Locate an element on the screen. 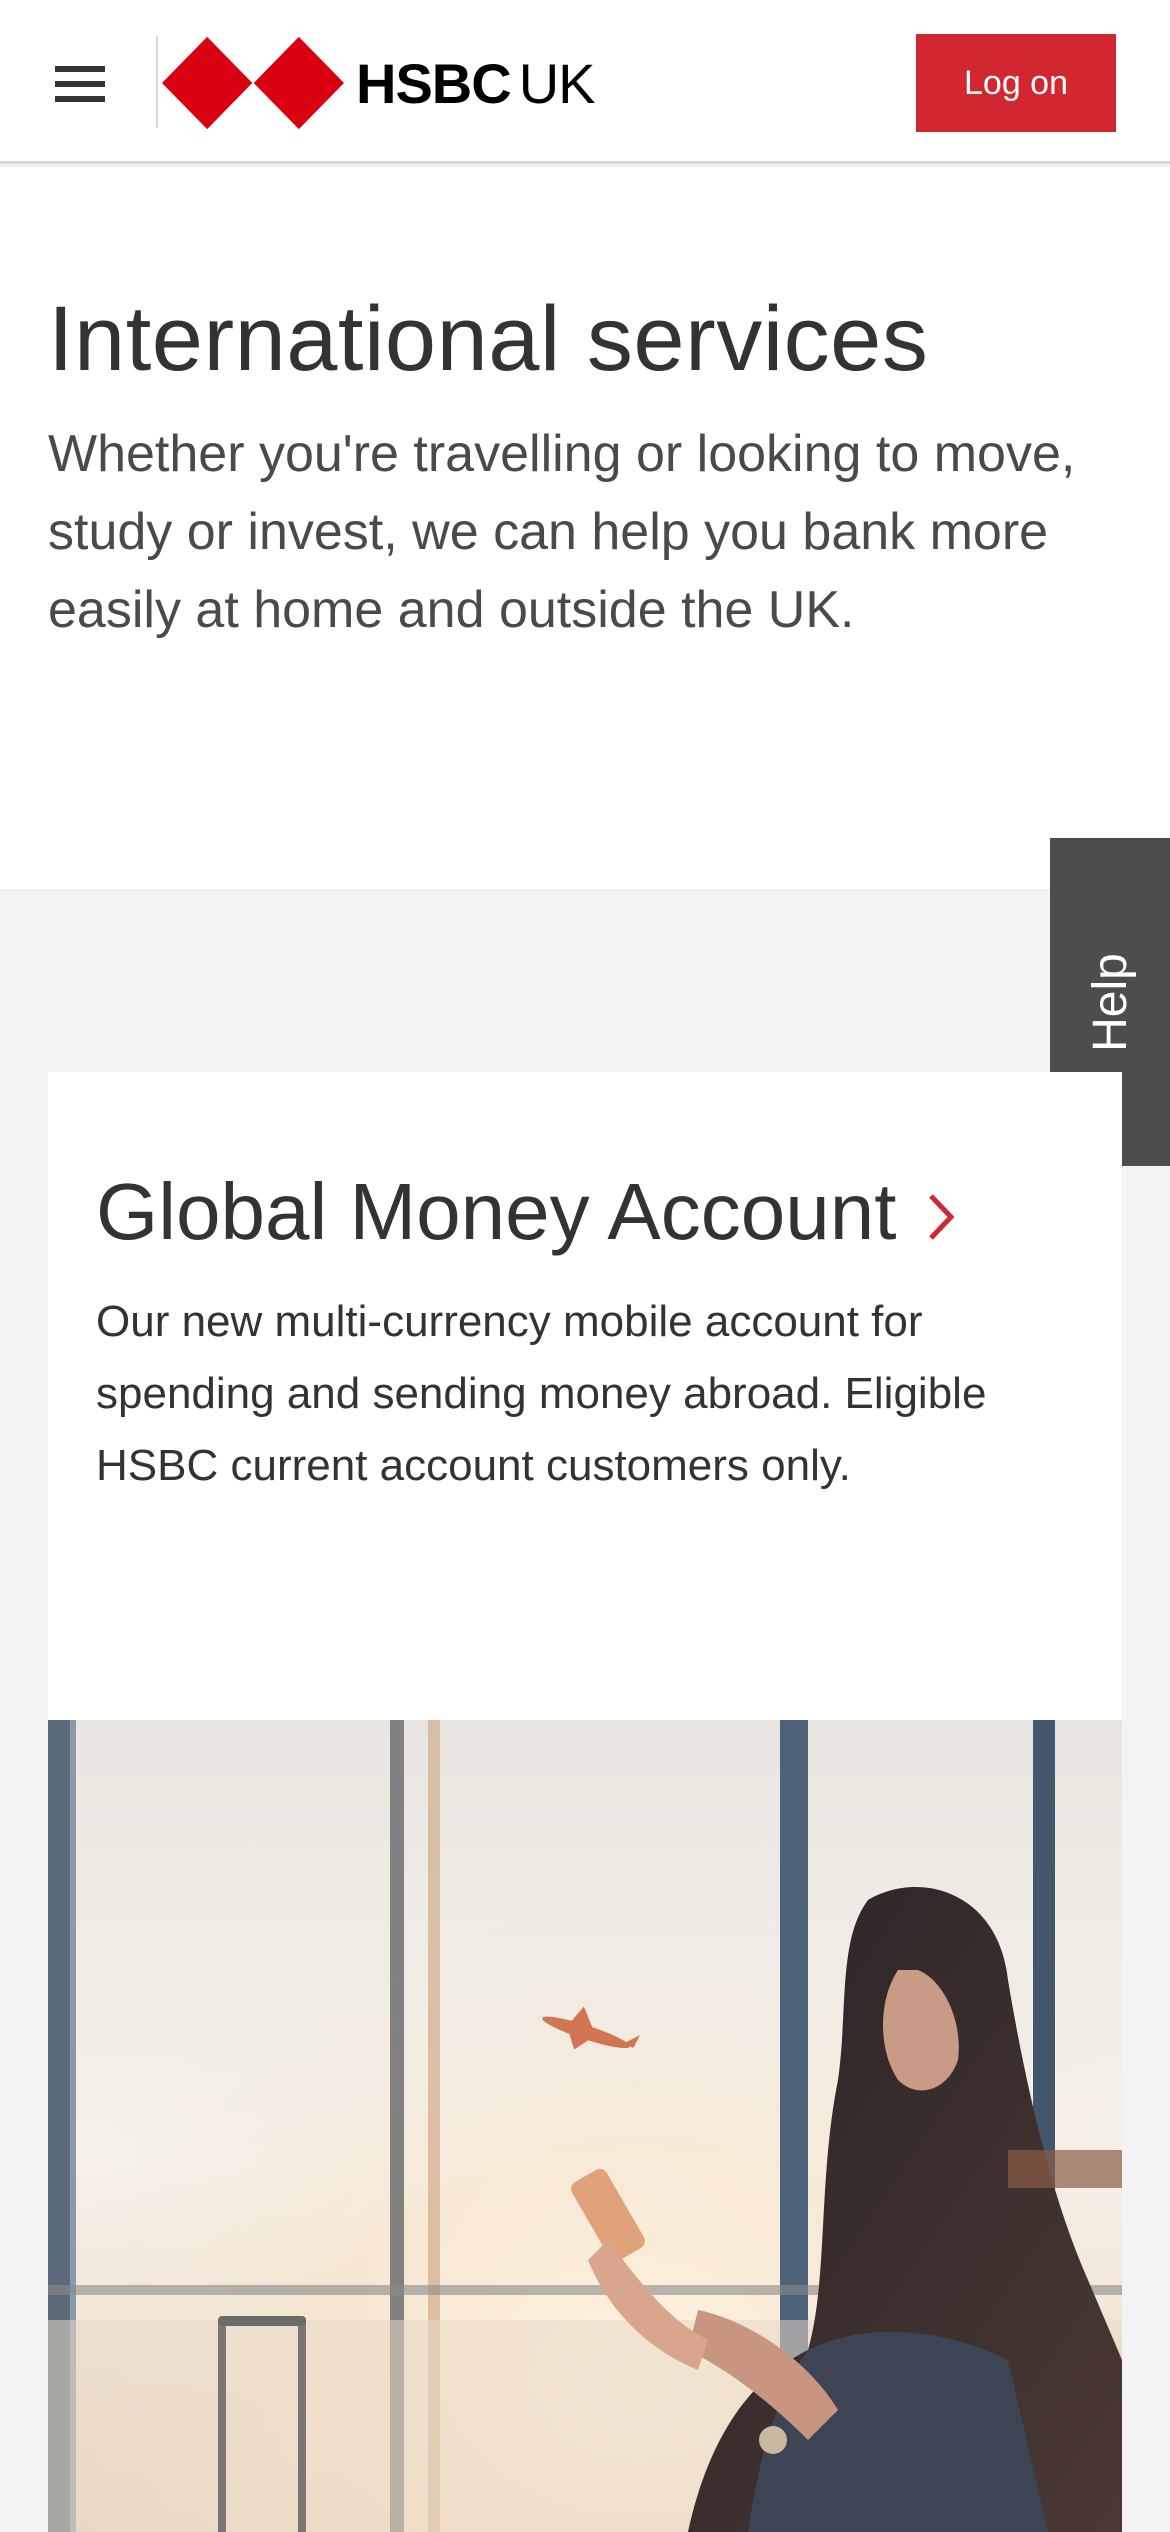 The width and height of the screenshot is (1170, 2532). hamburger-menu-icon is located at coordinates (80, 84).